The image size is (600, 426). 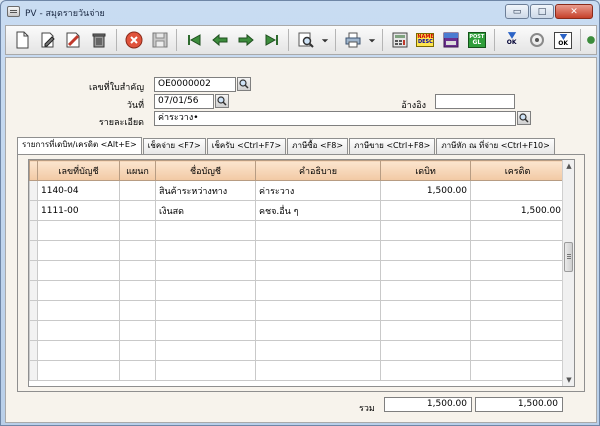 What do you see at coordinates (477, 40) in the screenshot?
I see `post-gl-button: POST GL` at bounding box center [477, 40].